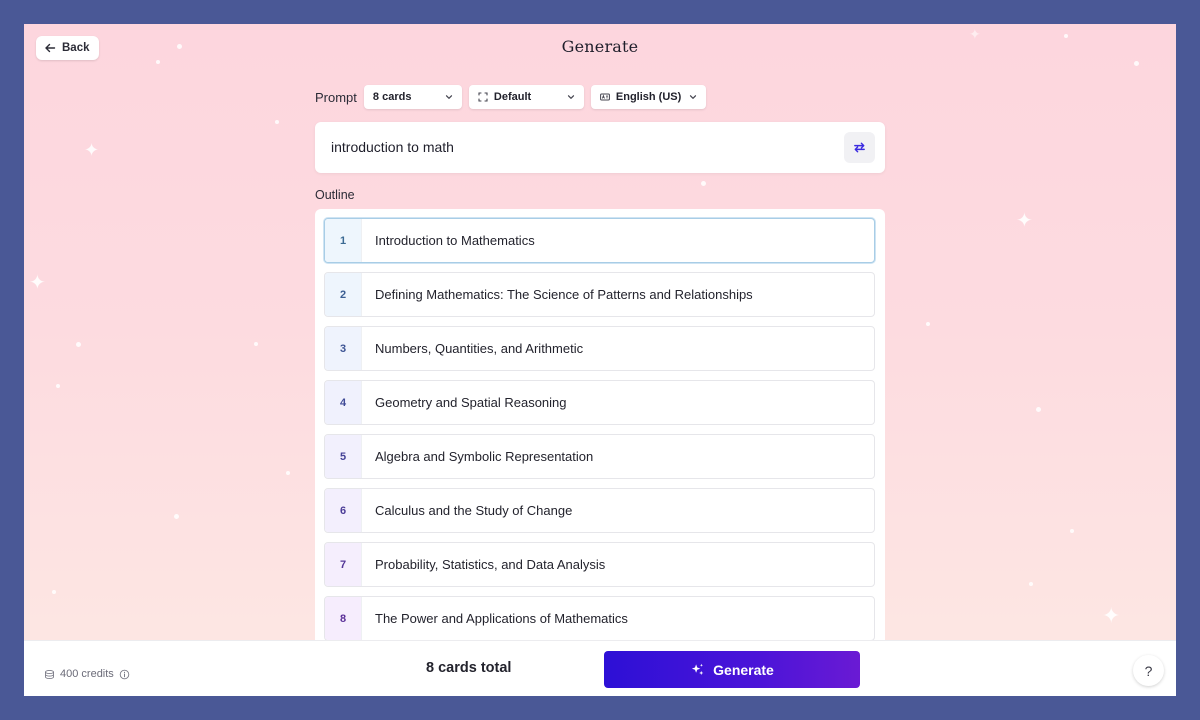  I want to click on outline-item-number: 1, so click(343, 240).